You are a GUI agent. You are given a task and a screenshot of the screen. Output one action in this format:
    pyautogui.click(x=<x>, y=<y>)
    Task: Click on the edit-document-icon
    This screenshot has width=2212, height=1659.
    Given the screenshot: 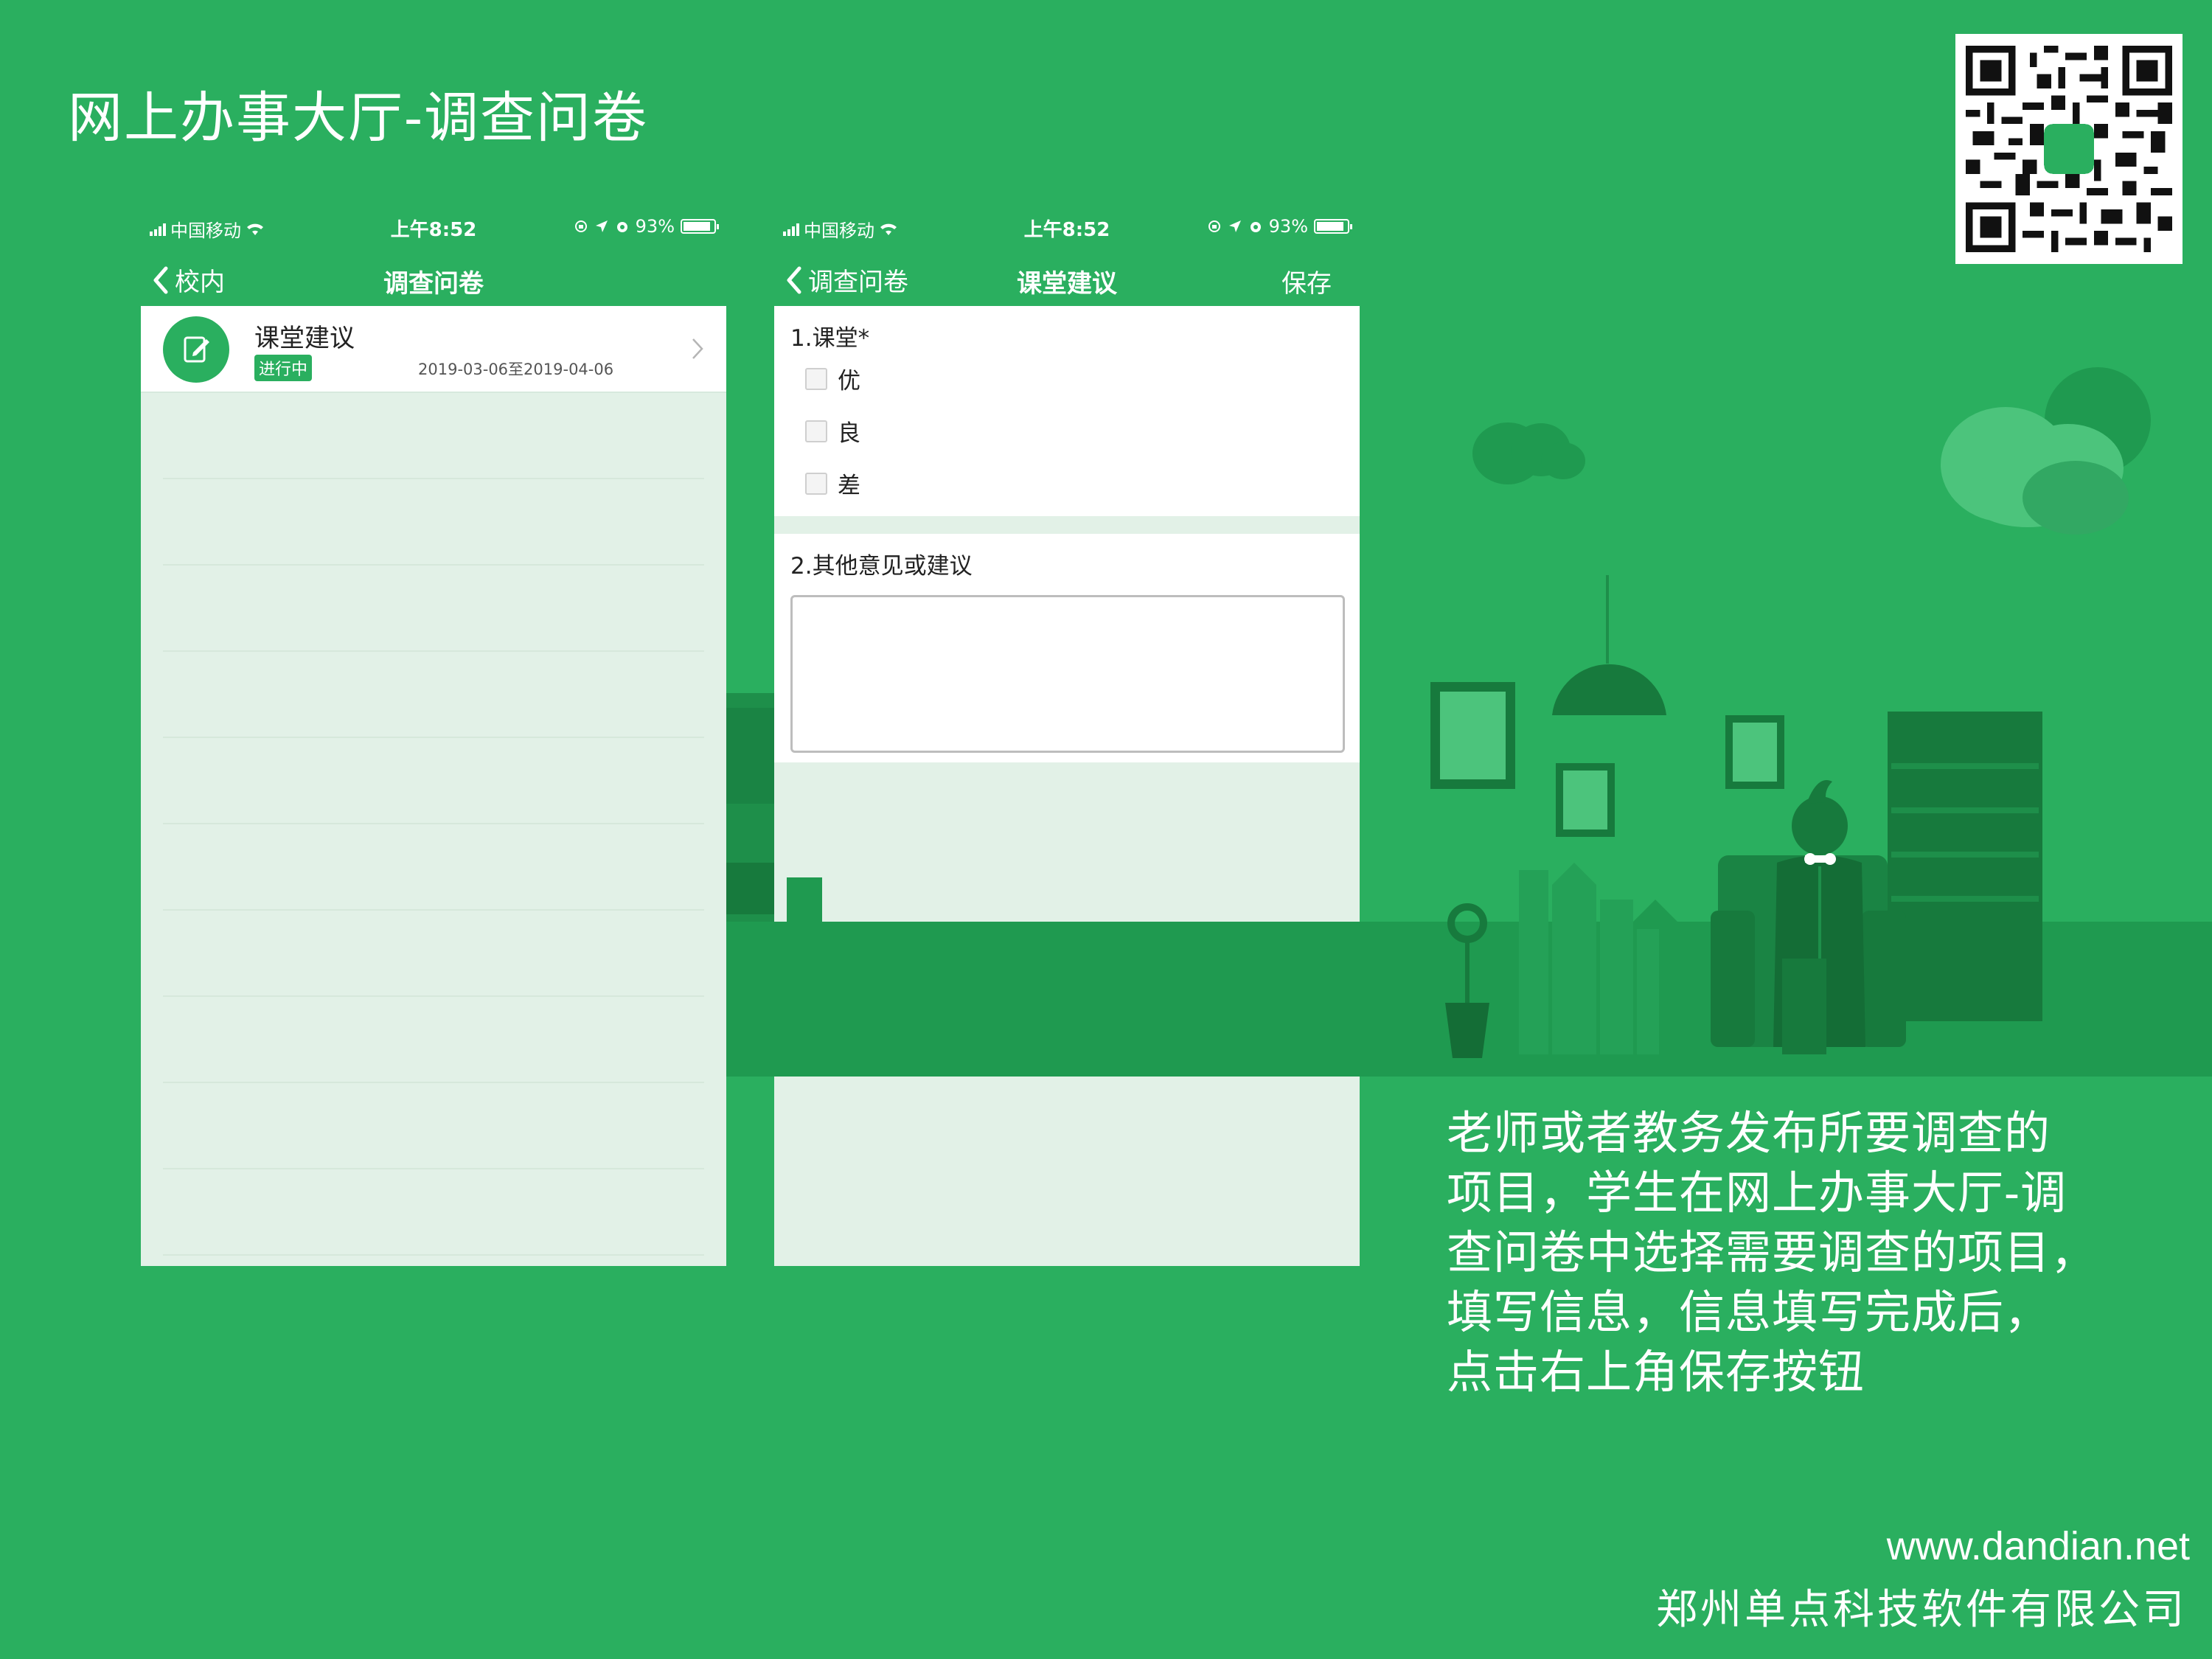 What is the action you would take?
    pyautogui.click(x=196, y=349)
    